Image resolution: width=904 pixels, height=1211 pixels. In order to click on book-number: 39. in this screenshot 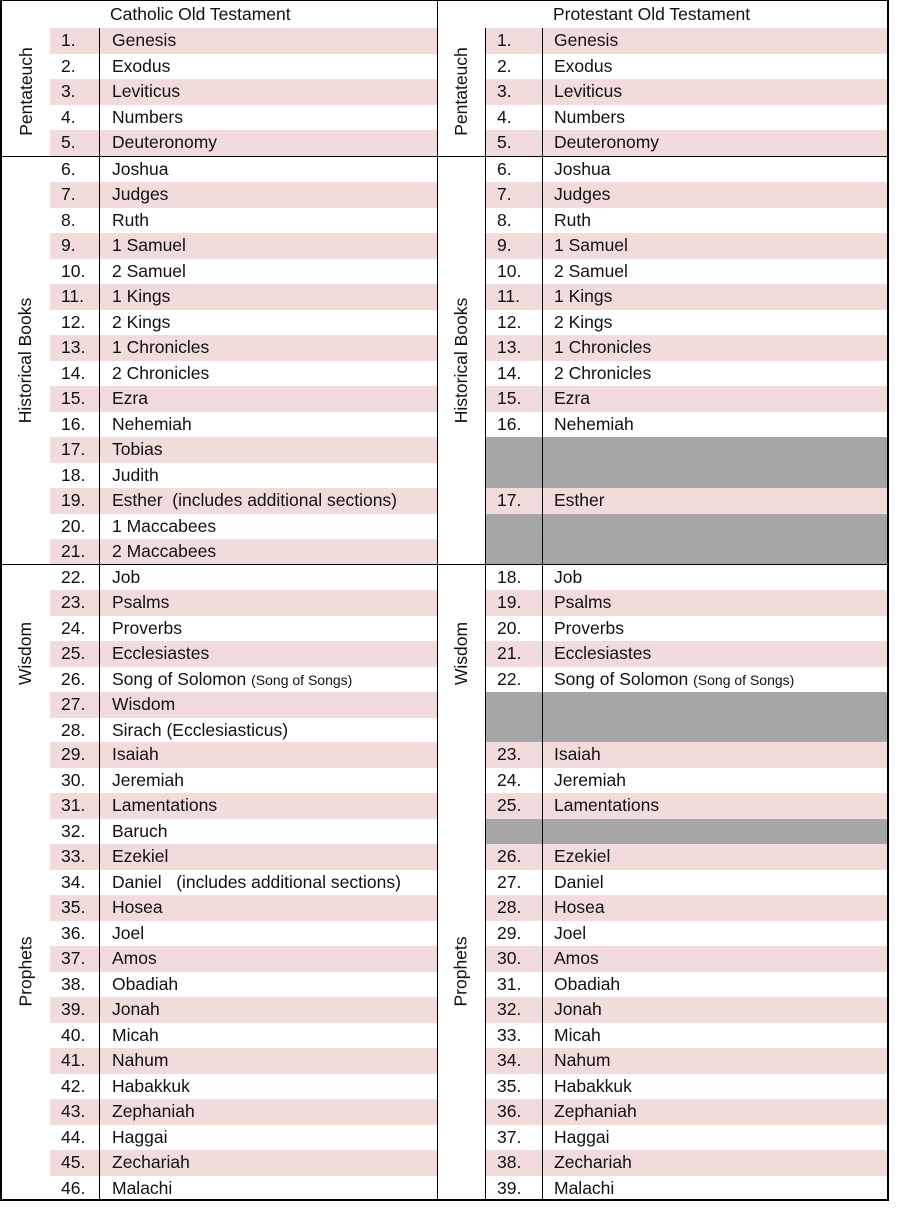, I will do `click(75, 1010)`.